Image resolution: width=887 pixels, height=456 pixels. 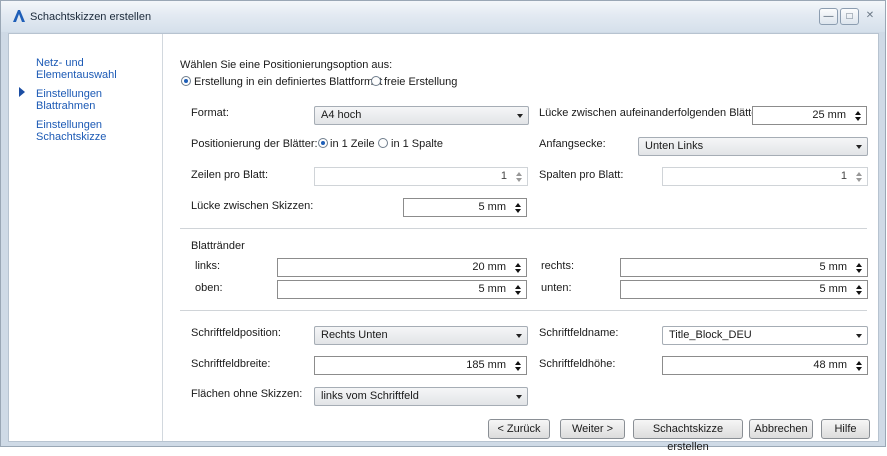 I want to click on help-button: Hilfe, so click(x=845, y=429).